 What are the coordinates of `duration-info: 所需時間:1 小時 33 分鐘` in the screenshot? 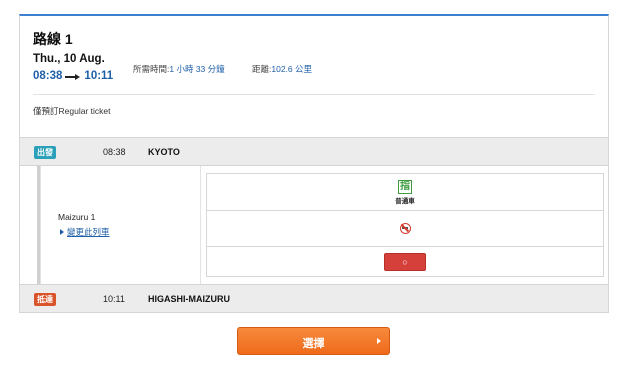 It's located at (179, 69).